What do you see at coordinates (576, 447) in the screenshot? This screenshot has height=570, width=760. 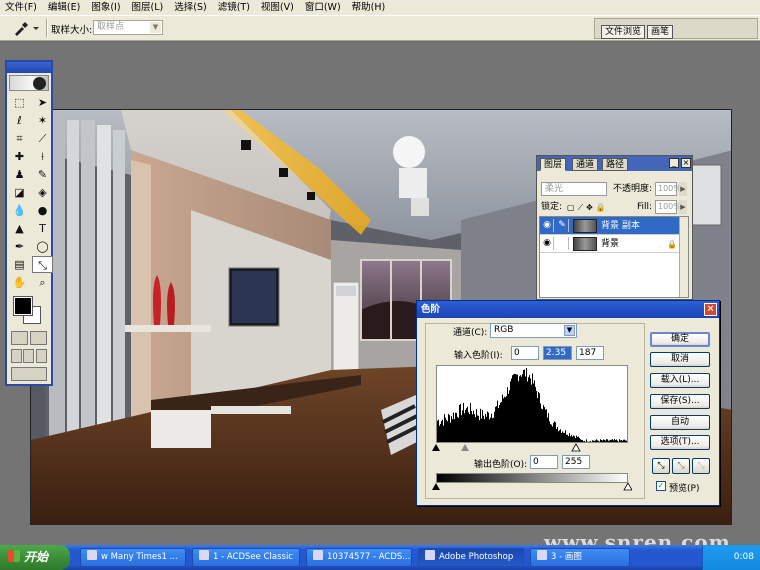 I see `input-white-slider` at bounding box center [576, 447].